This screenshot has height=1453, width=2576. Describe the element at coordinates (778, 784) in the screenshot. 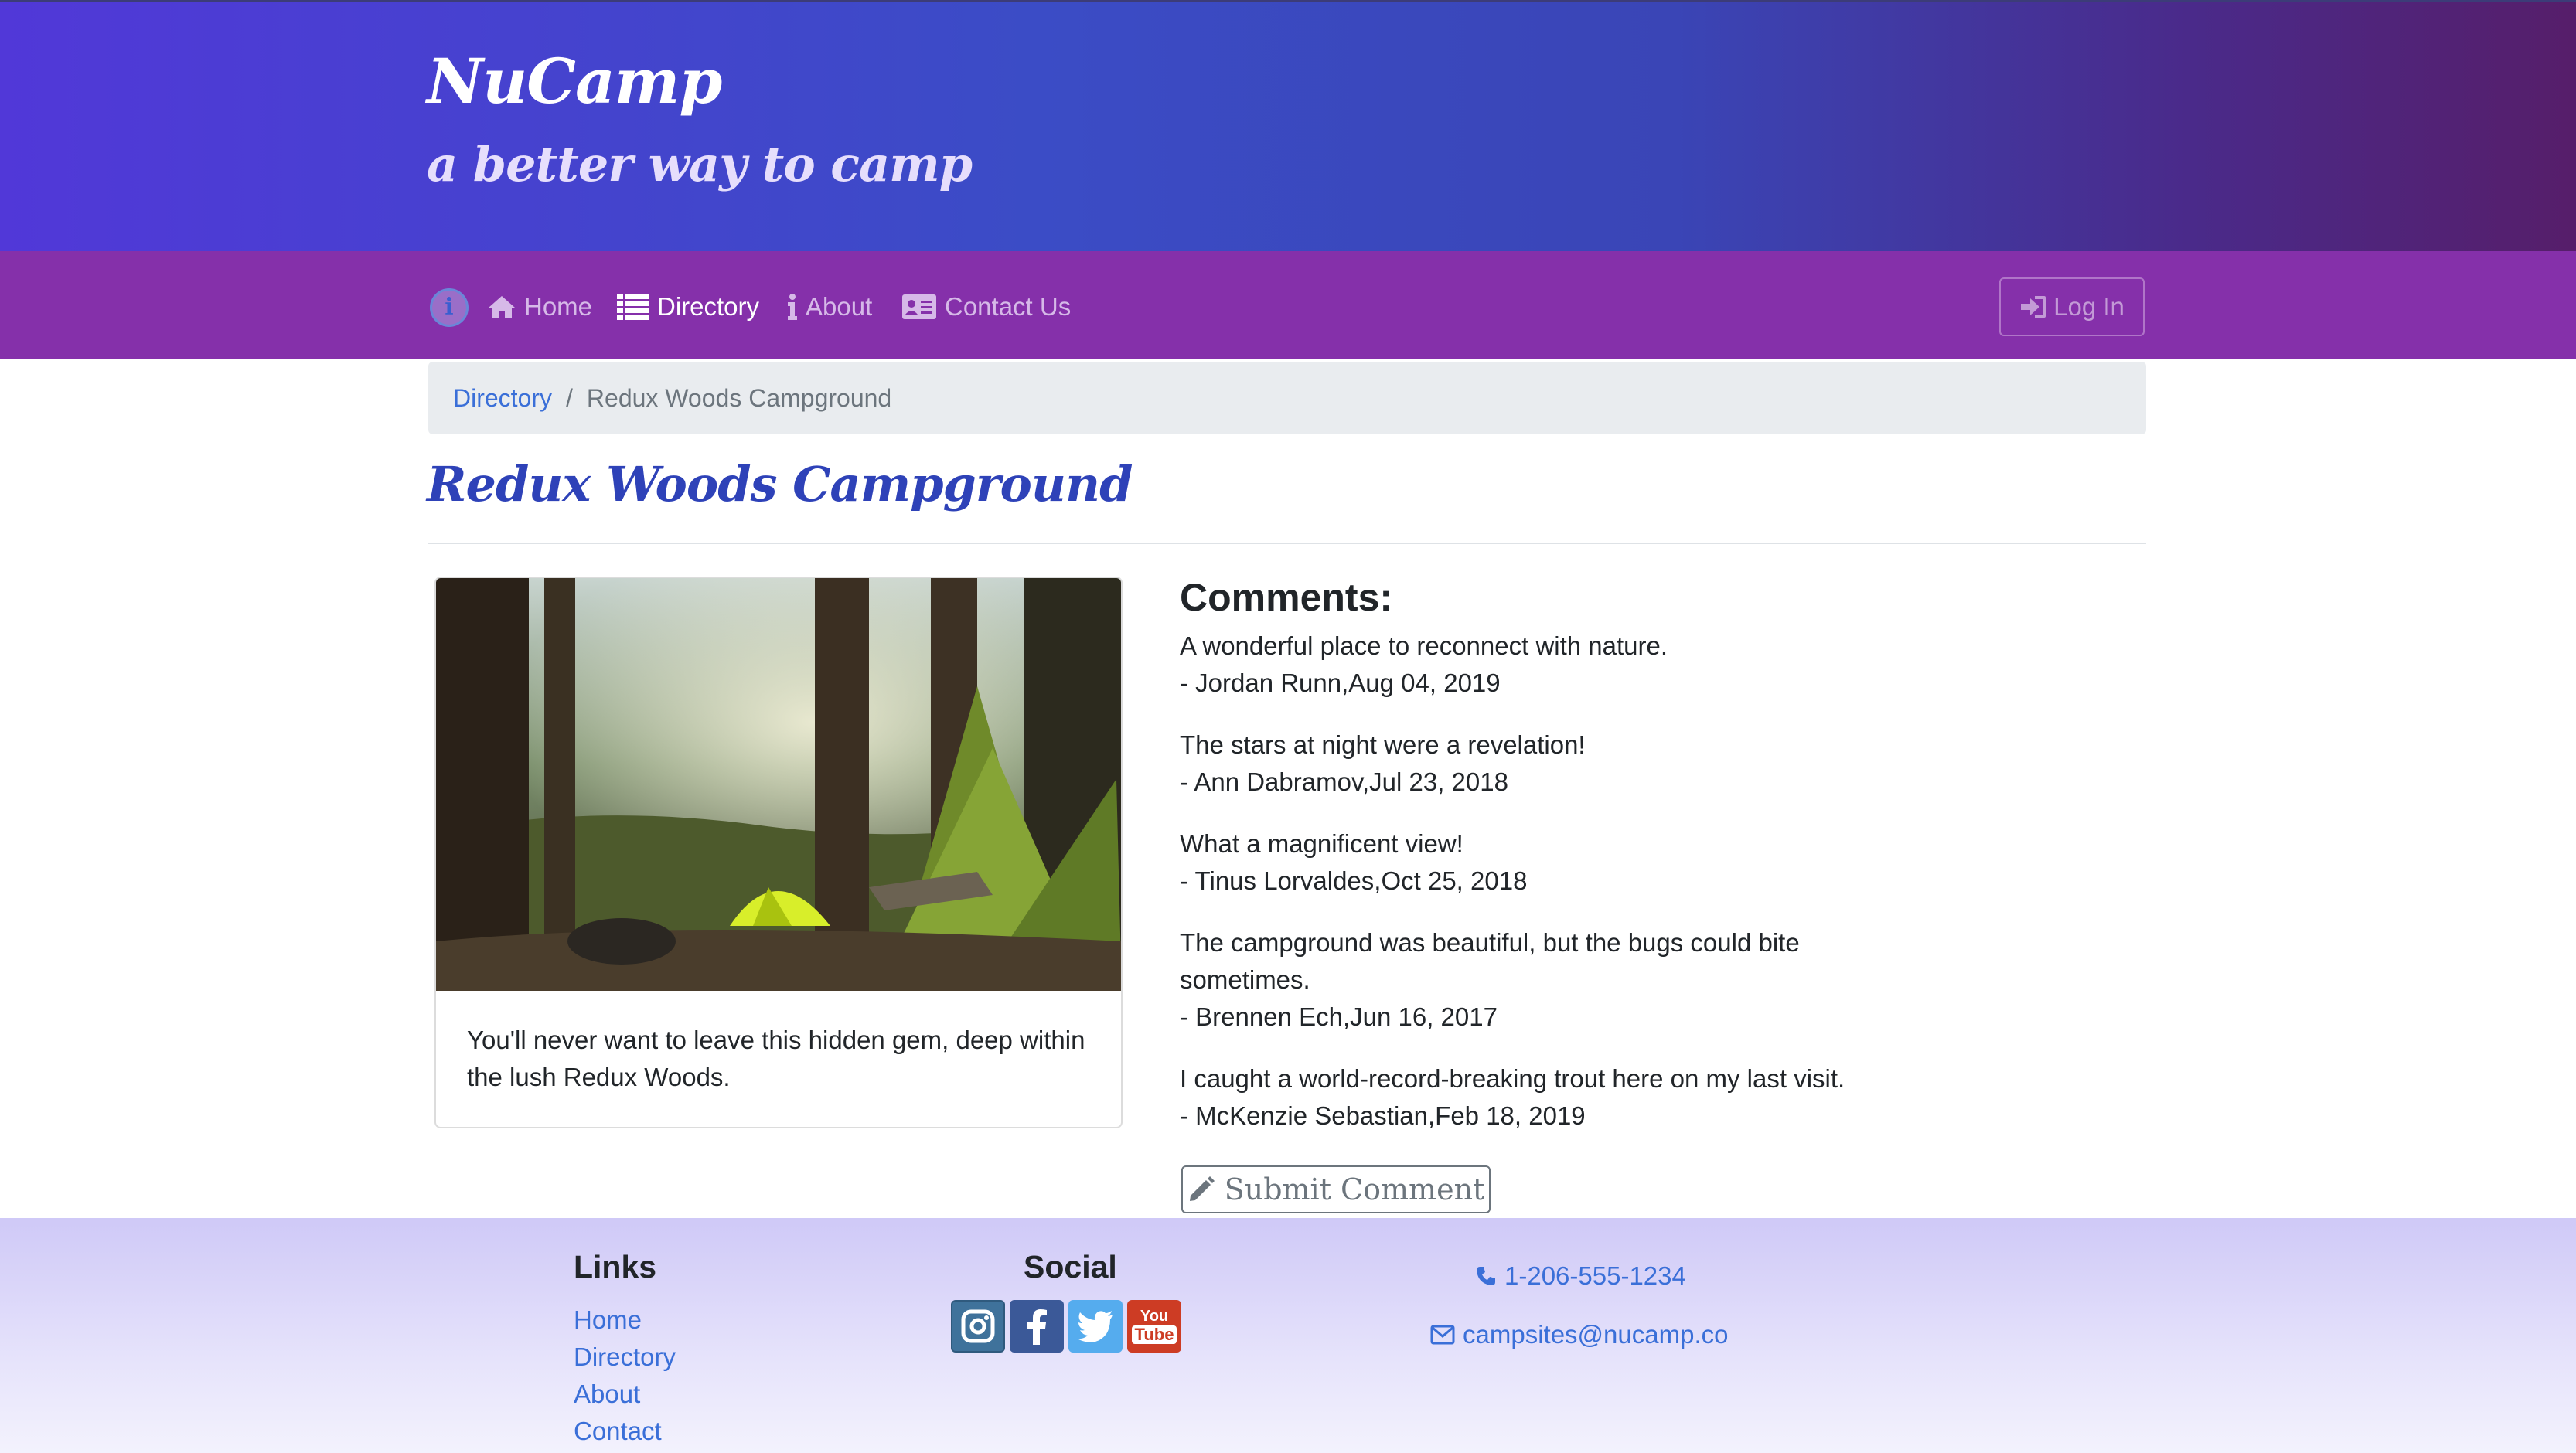

I see `campsite-image` at that location.